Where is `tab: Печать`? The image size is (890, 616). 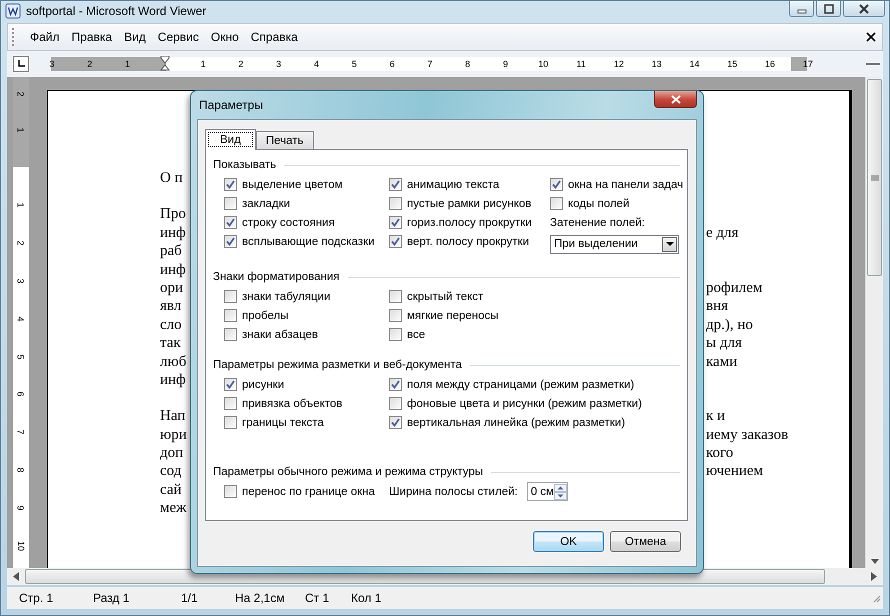 tab: Печать is located at coordinates (285, 140).